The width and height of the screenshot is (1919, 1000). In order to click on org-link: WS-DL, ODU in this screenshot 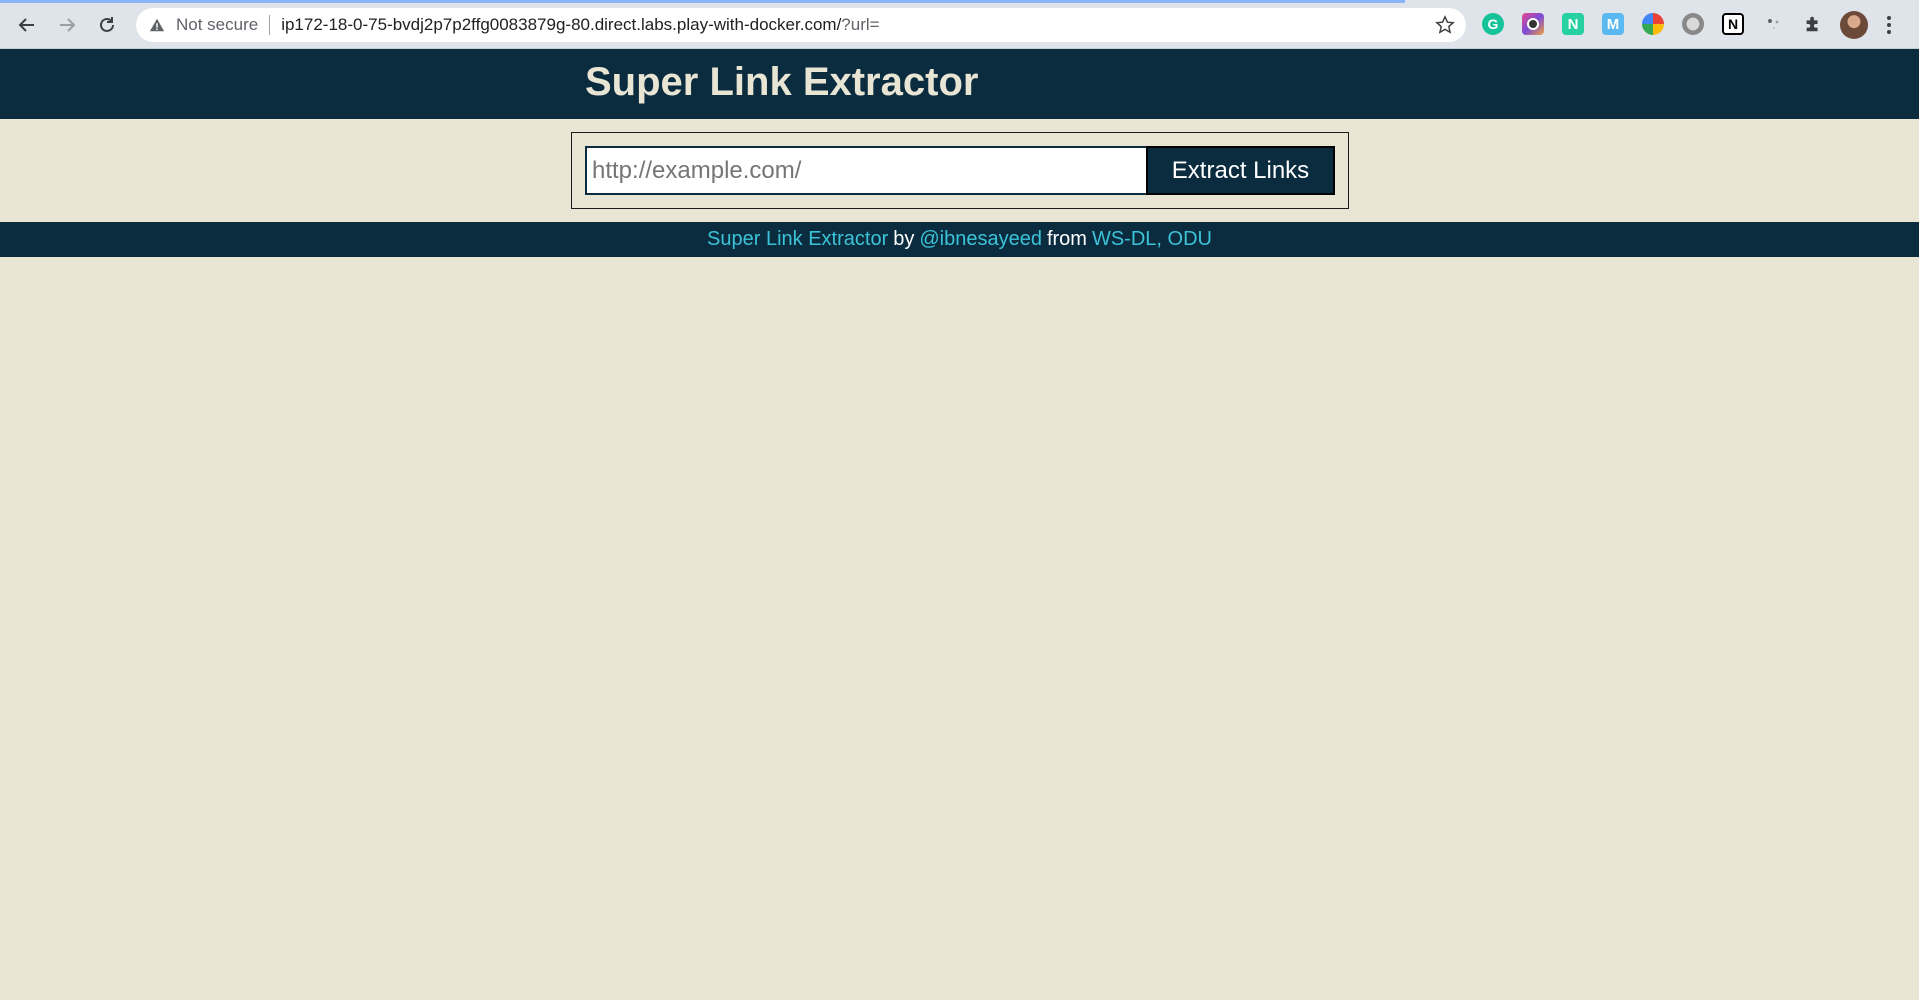, I will do `click(1152, 239)`.